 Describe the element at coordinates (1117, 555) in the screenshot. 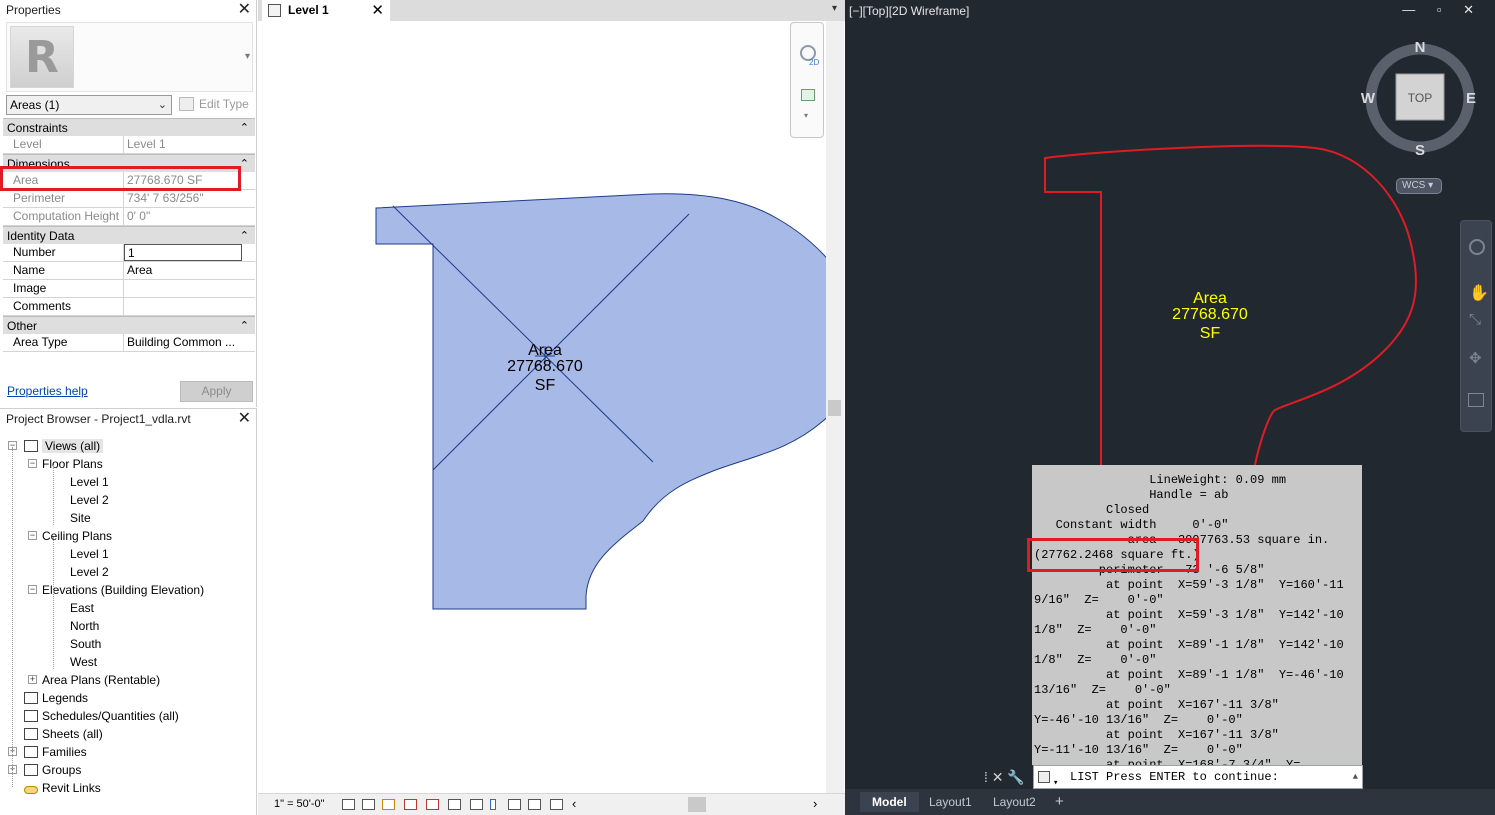

I see `list-line: (27762.2468 square ft.)` at that location.